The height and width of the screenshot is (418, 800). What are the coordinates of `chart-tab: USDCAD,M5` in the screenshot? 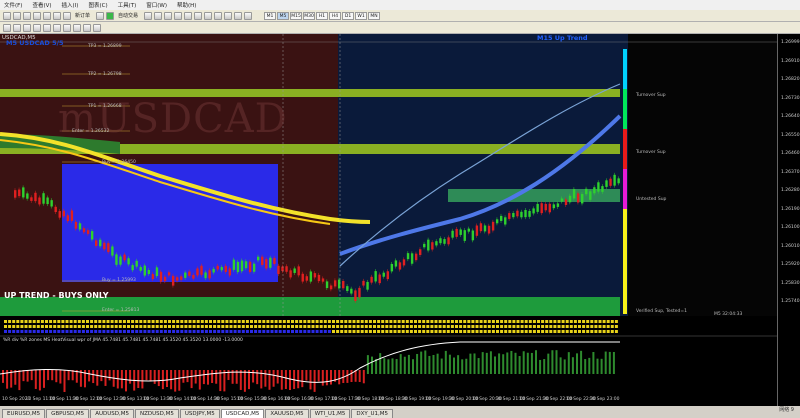 It's located at (242, 413).